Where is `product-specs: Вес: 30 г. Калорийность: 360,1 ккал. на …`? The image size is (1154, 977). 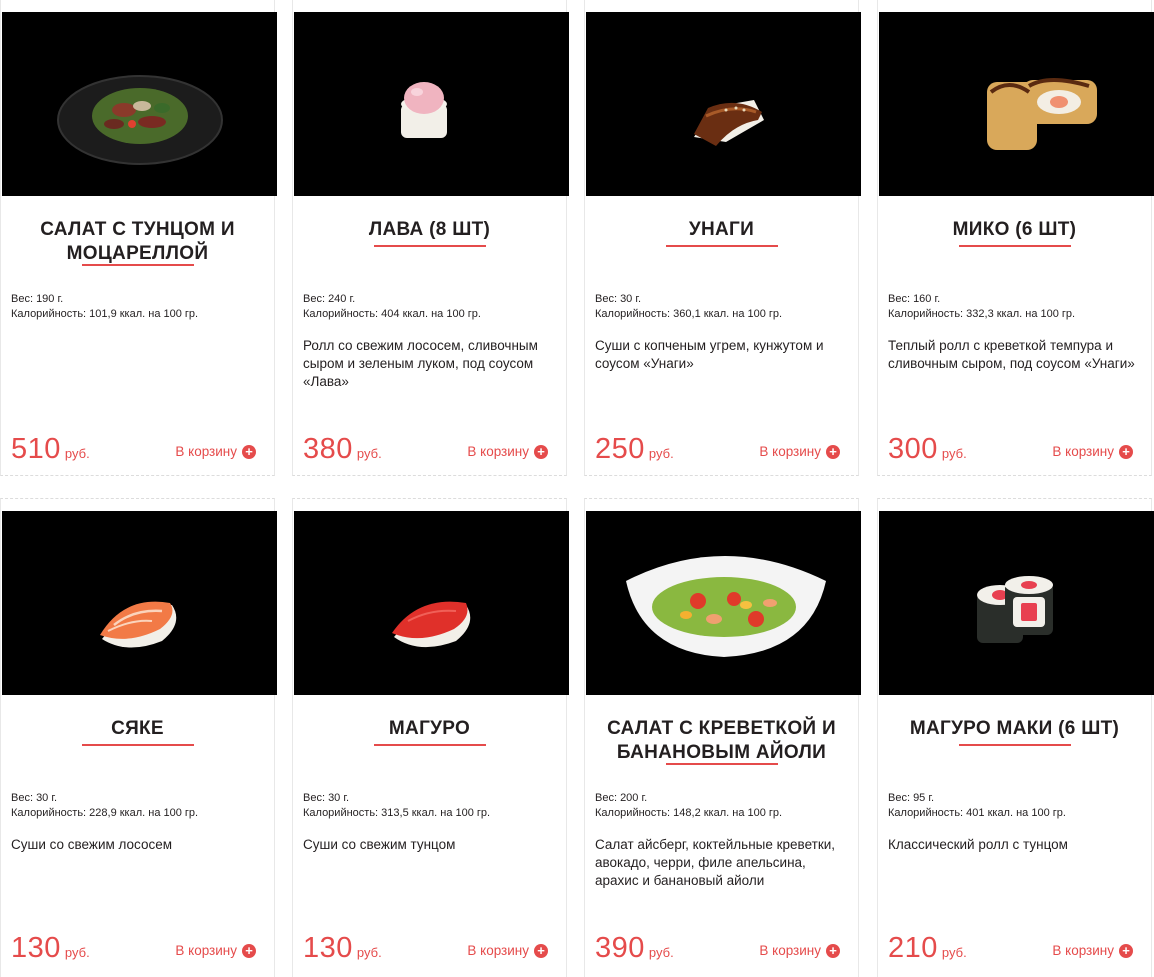
product-specs: Вес: 30 г. Калорийность: 360,1 ккал. на … is located at coordinates (688, 307).